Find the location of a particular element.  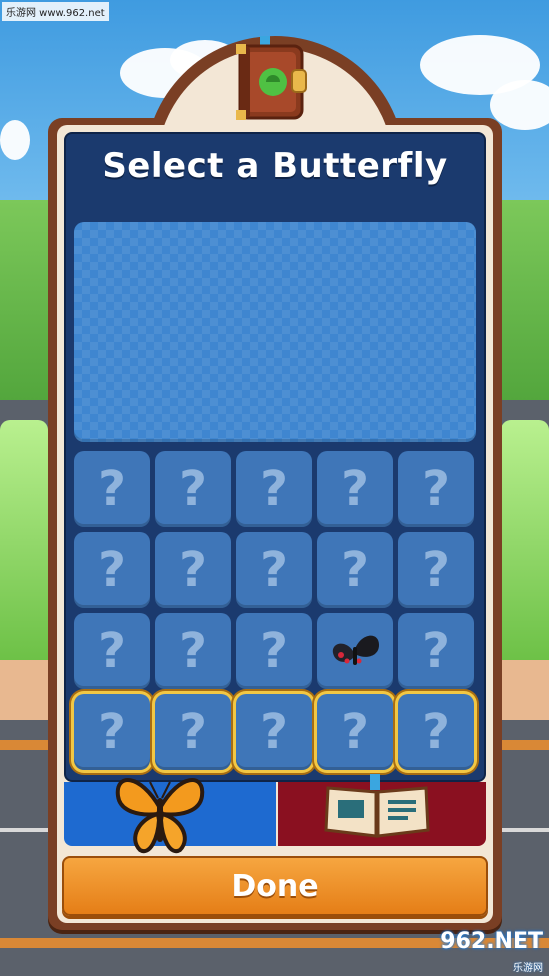

done-button: Done is located at coordinates (275, 886).